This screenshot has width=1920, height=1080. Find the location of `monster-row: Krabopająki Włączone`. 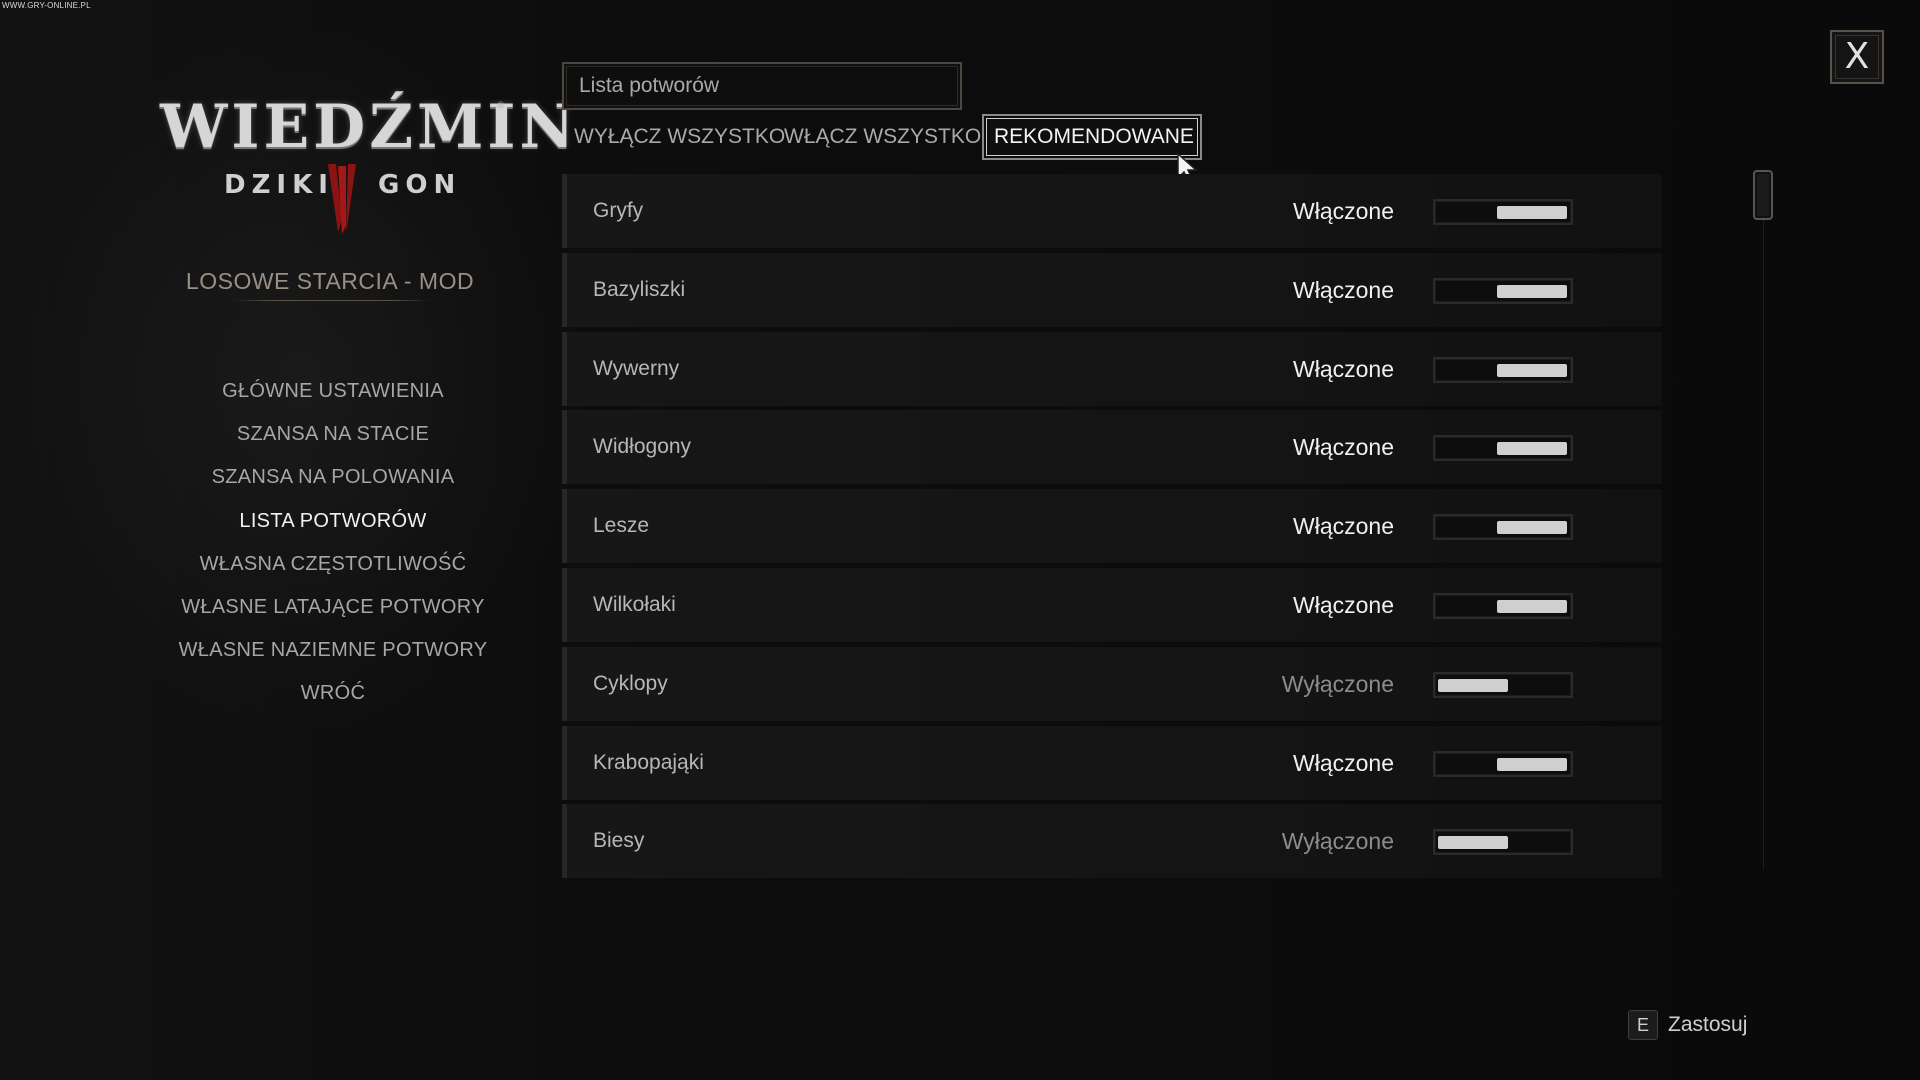

monster-row: Krabopająki Włączone is located at coordinates (1112, 762).